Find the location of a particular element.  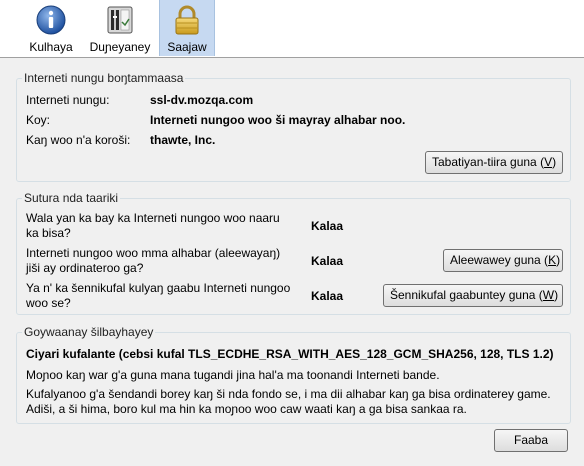

answer-cookies: Kalaa is located at coordinates (327, 261).